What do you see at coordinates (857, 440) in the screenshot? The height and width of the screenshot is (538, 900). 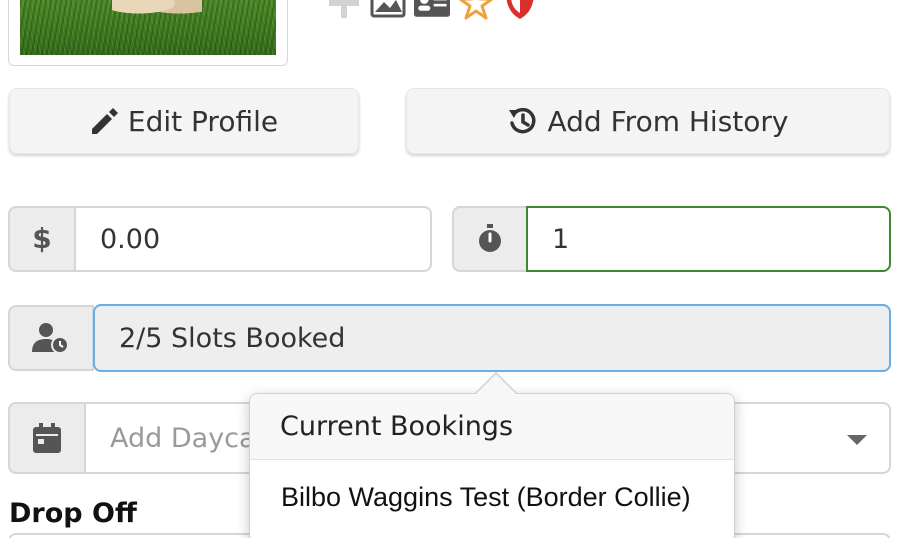 I see `chevron-down-icon` at bounding box center [857, 440].